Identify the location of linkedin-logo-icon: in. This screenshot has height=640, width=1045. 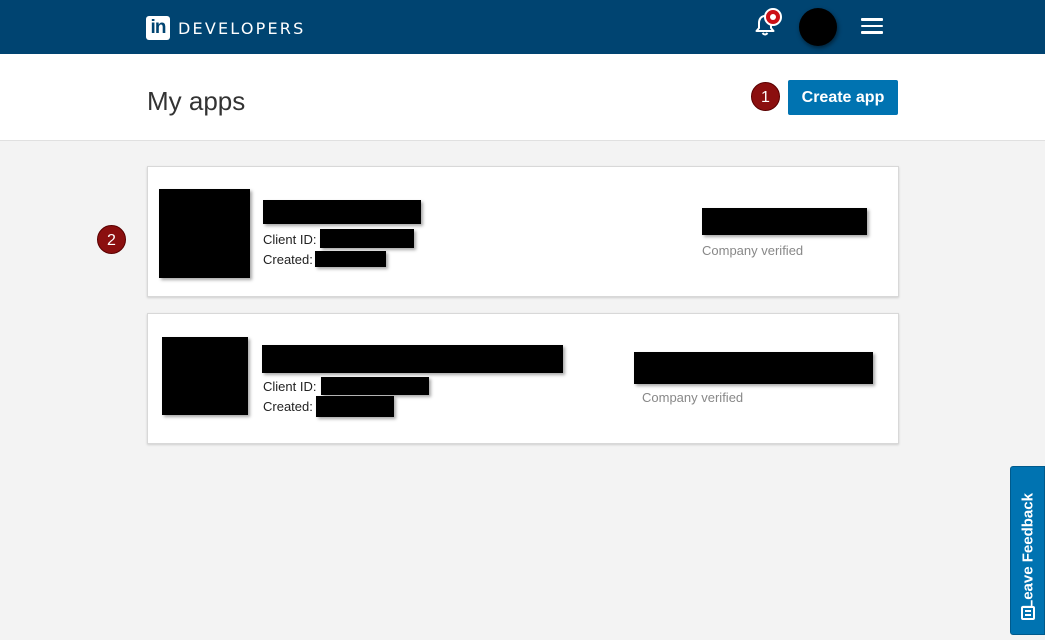
(158, 28).